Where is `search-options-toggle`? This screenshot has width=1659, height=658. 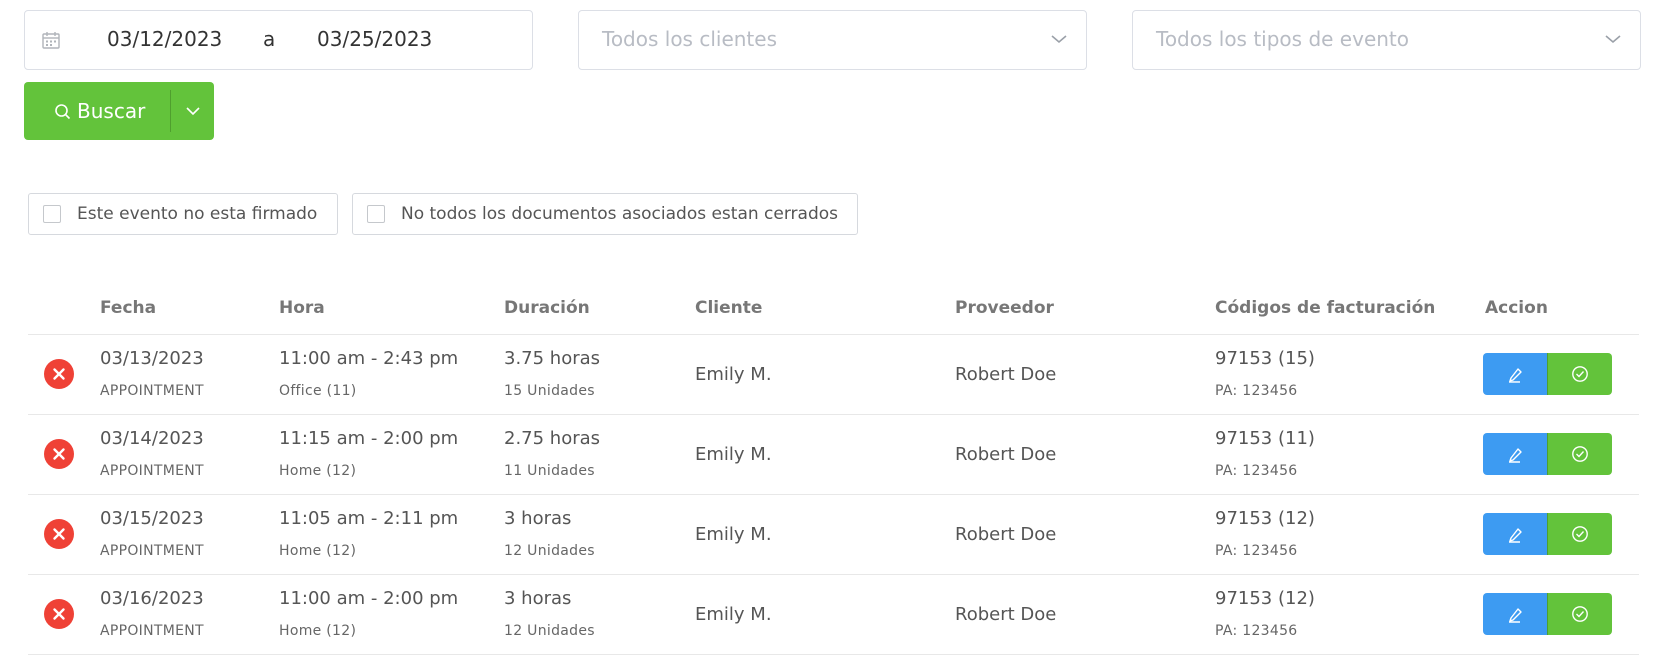 search-options-toggle is located at coordinates (192, 111).